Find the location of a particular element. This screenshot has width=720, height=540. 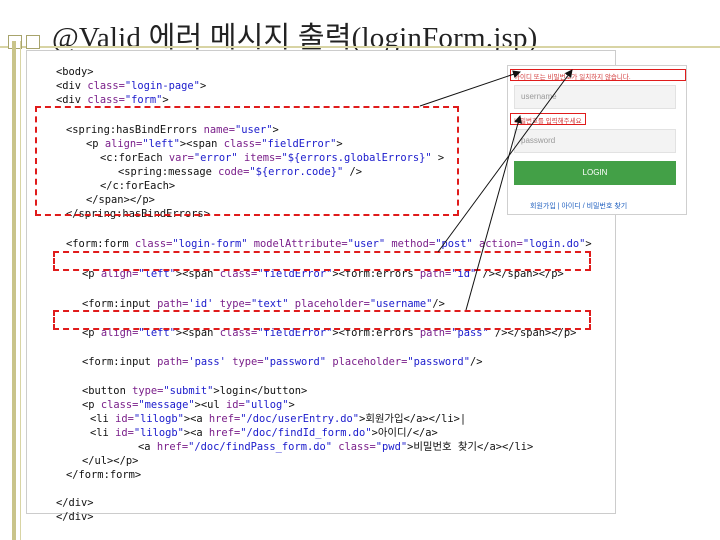

callout-arrows is located at coordinates (496, 190).